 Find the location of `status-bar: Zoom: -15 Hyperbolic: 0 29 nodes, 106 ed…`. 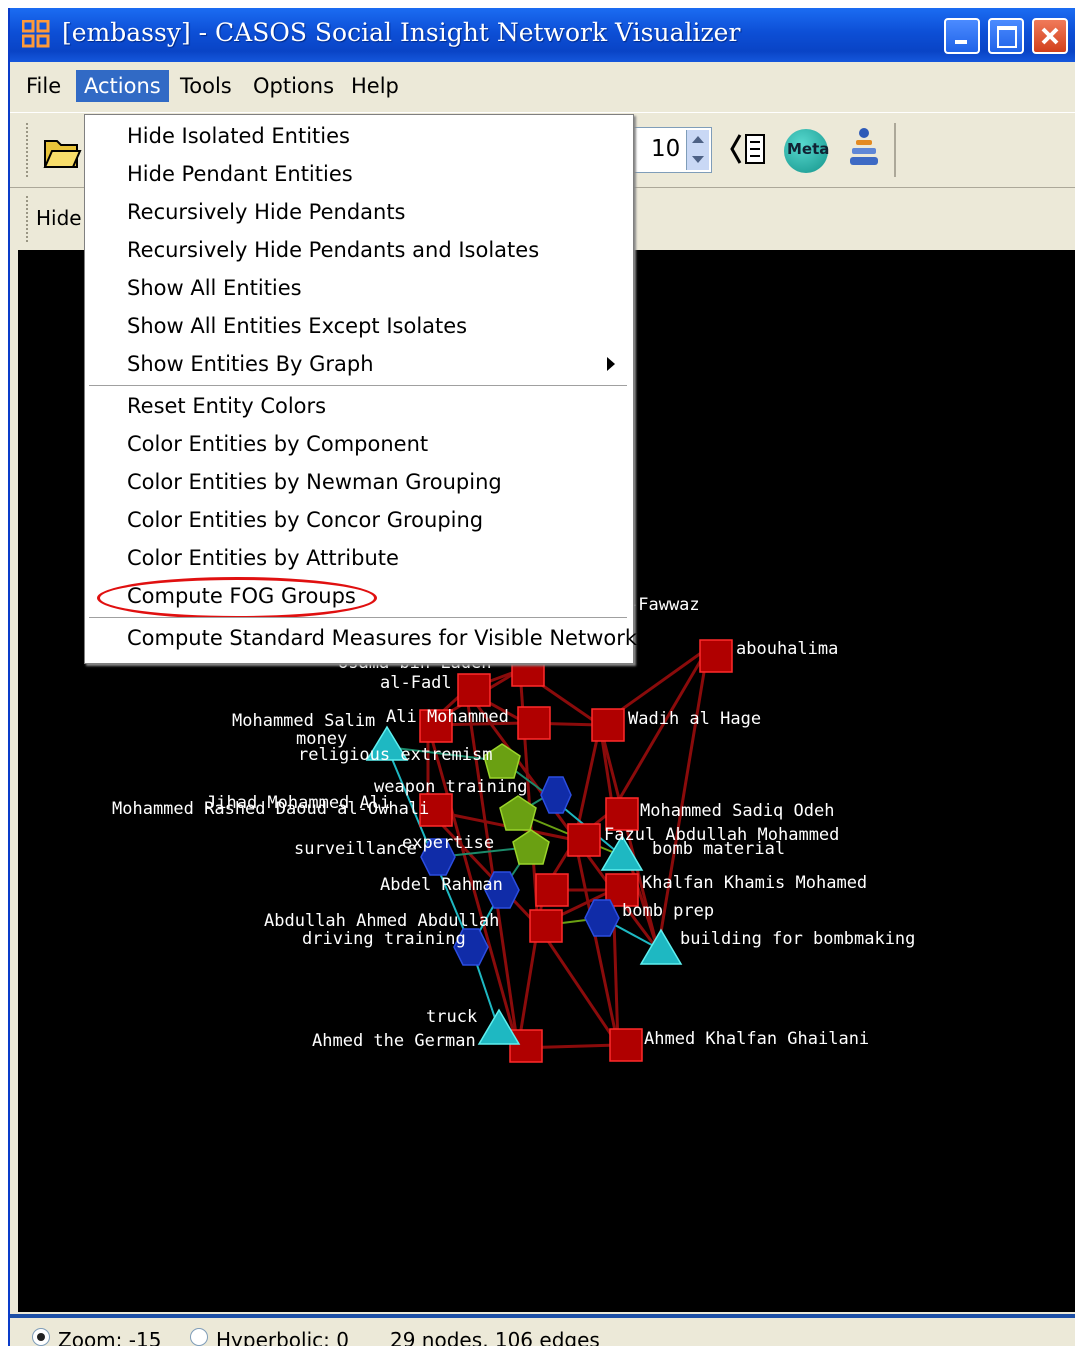

status-bar: Zoom: -15 Hyperbolic: 0 29 nodes, 106 ed… is located at coordinates (542, 1330).